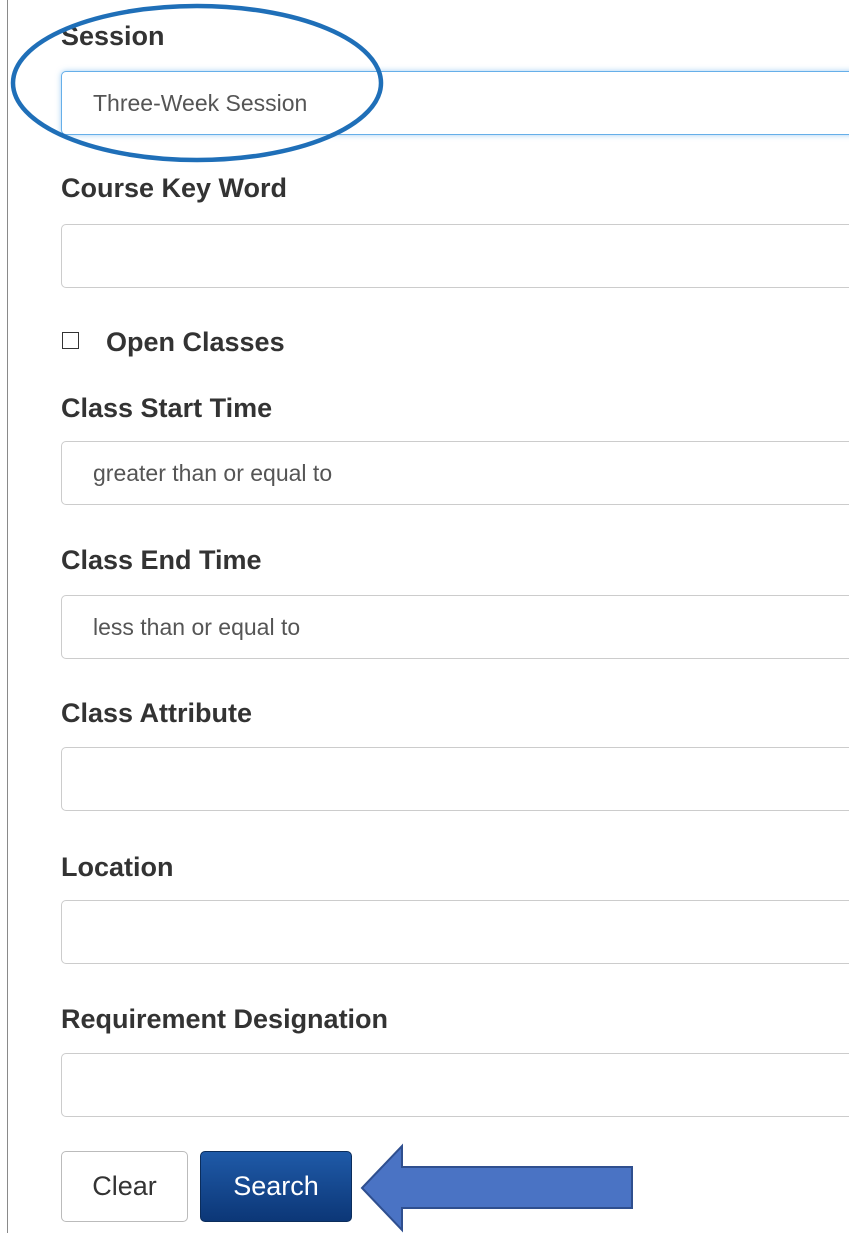 This screenshot has height=1233, width=849. I want to click on class-end-time-select: less than or equal to, so click(455, 627).